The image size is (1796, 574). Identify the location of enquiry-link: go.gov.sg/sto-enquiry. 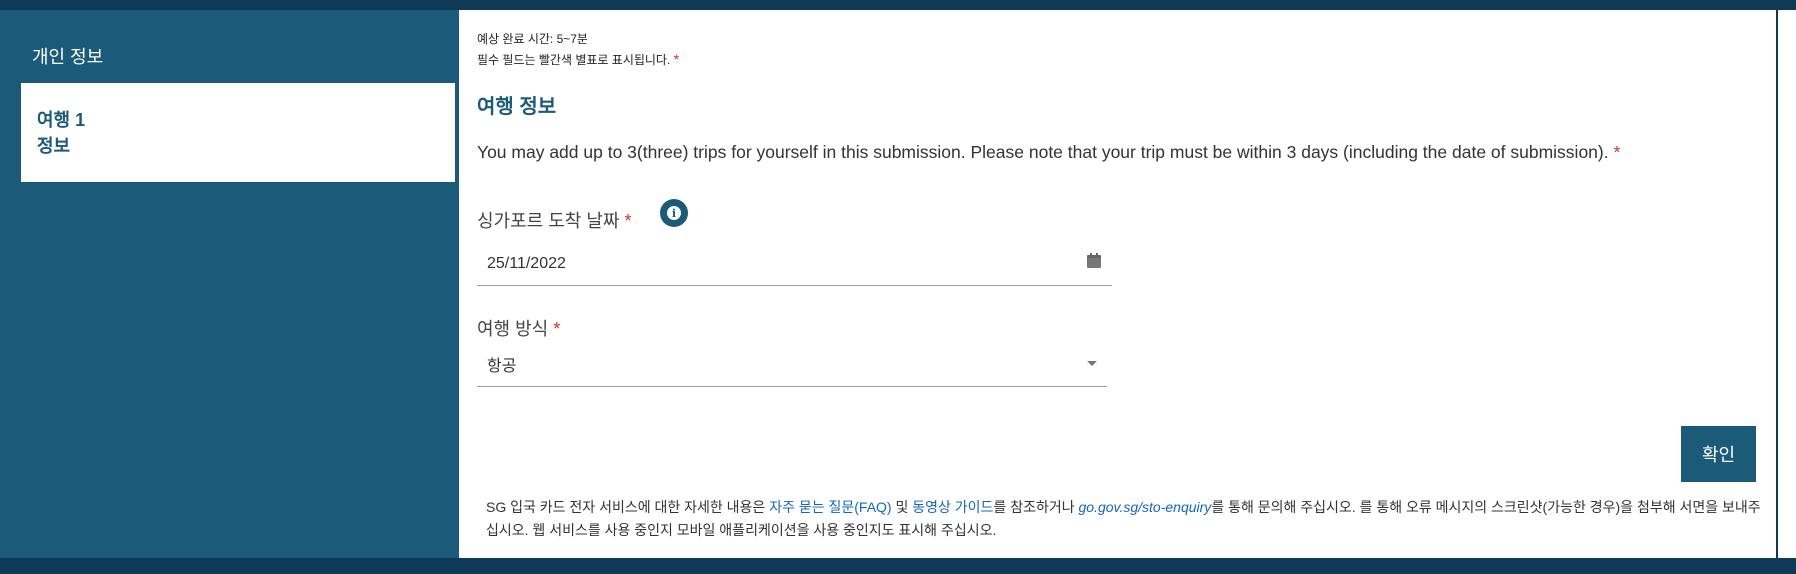
(1144, 507).